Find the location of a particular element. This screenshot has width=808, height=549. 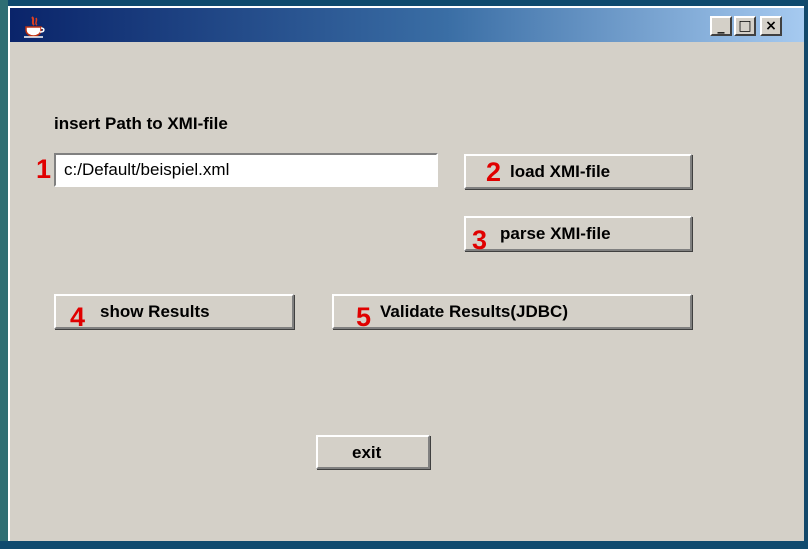

path-input is located at coordinates (246, 170).